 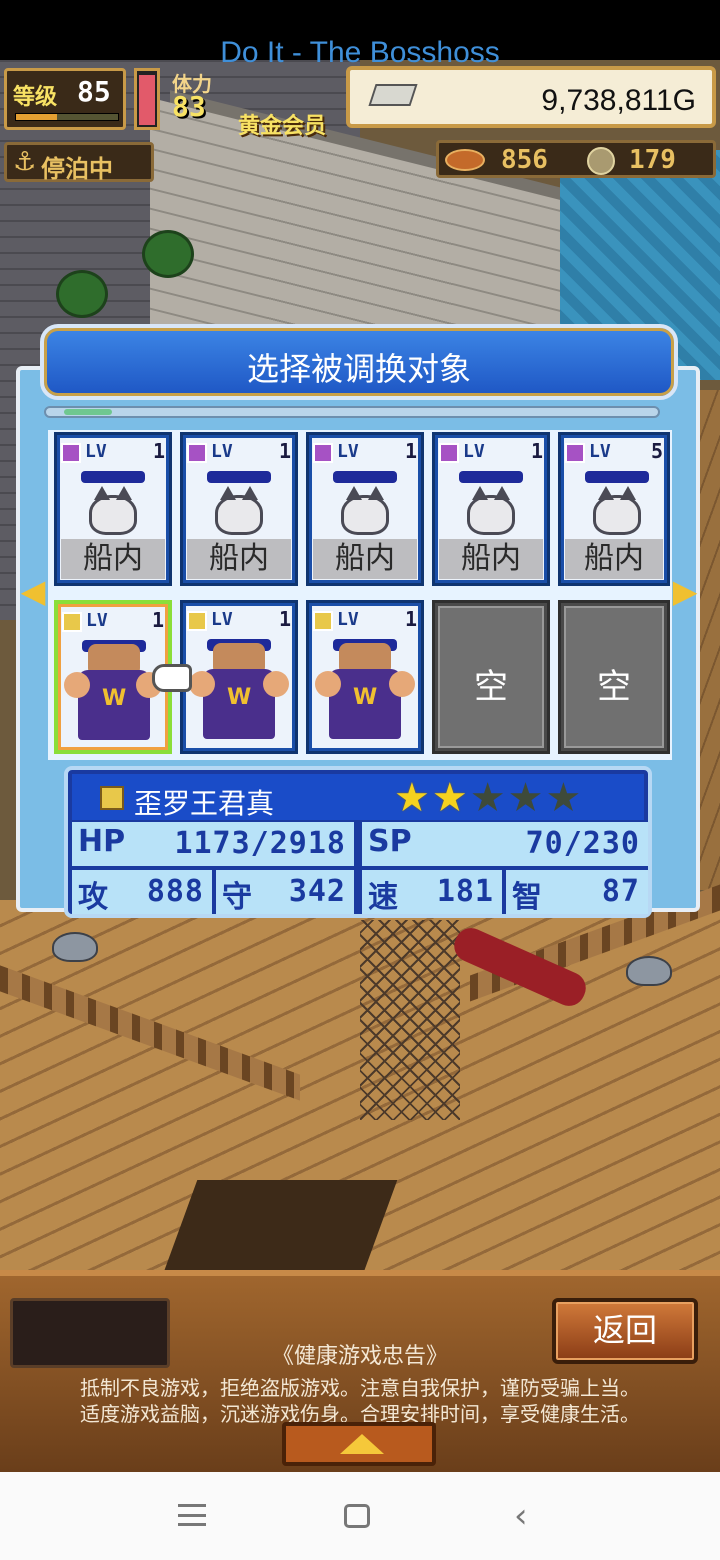 What do you see at coordinates (360, 52) in the screenshot?
I see `song-title: Do It - The Bosshoss` at bounding box center [360, 52].